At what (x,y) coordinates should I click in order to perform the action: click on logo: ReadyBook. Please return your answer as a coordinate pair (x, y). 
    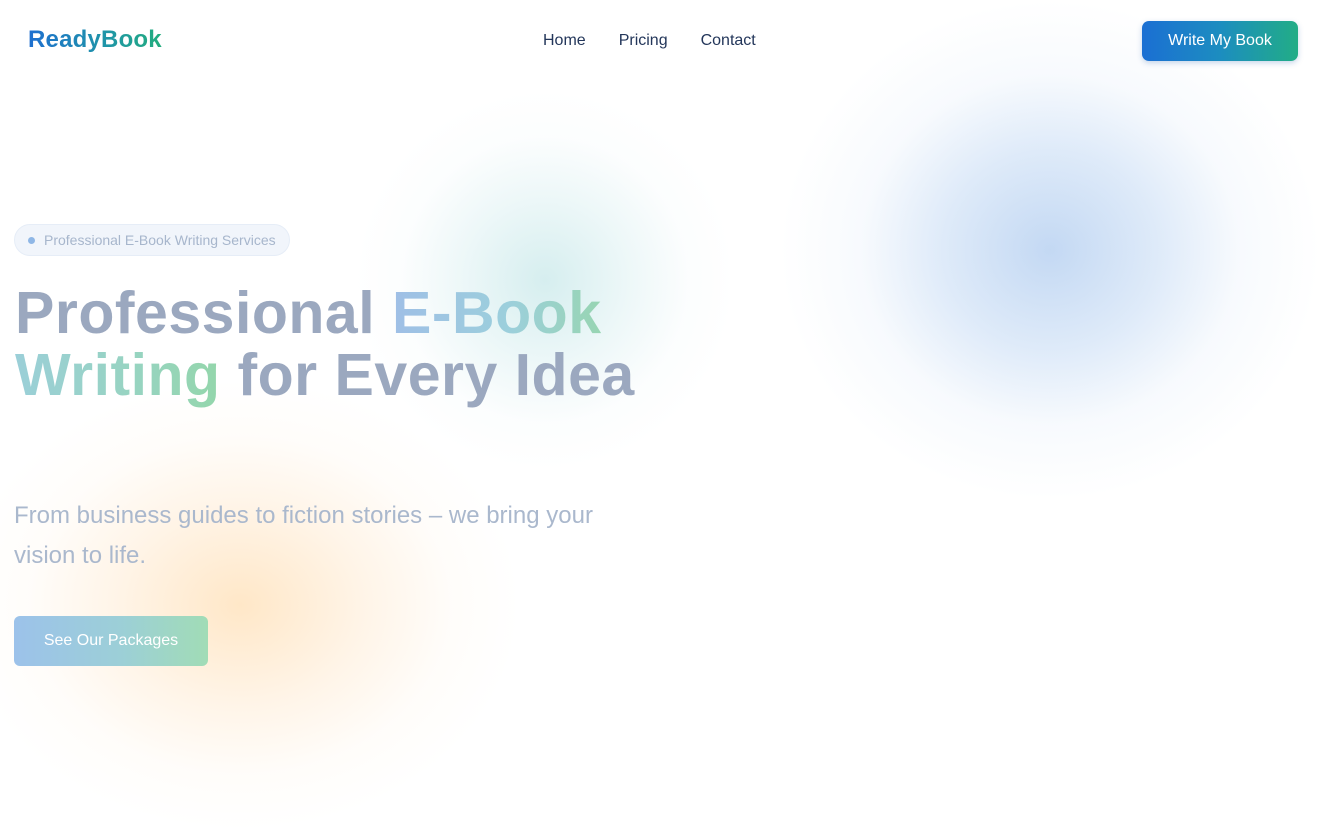
    Looking at the image, I should click on (95, 40).